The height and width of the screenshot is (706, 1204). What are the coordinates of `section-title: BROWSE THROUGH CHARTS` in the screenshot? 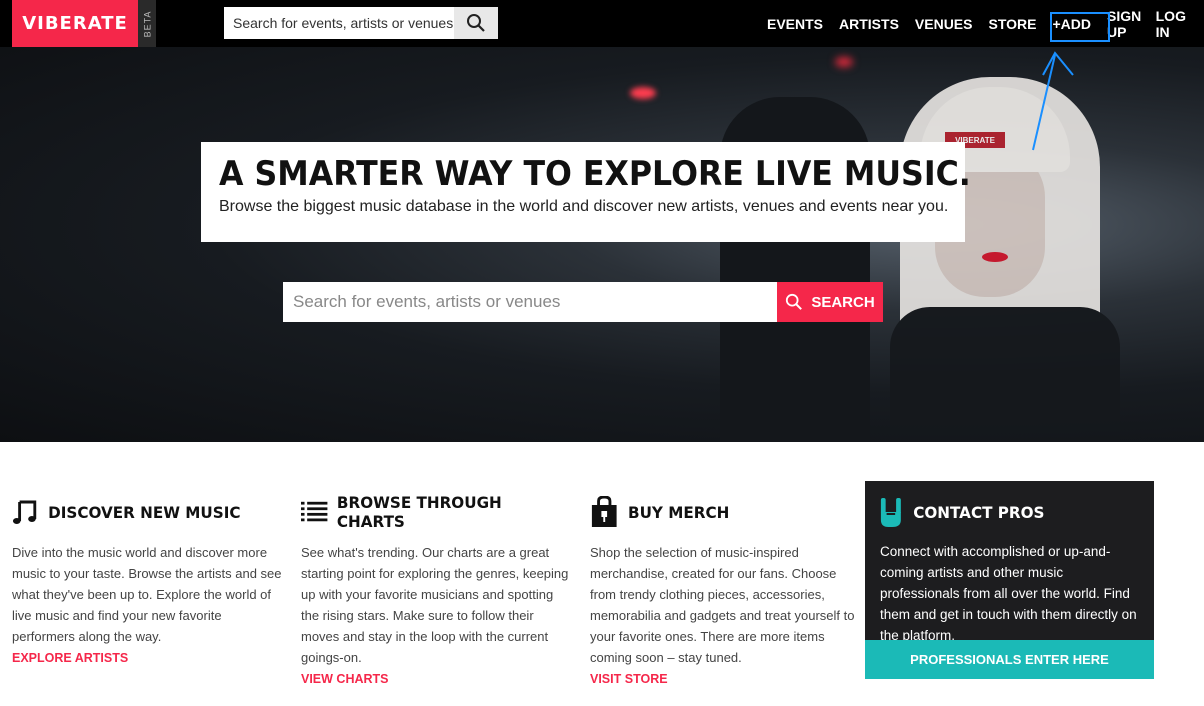 It's located at (419, 512).